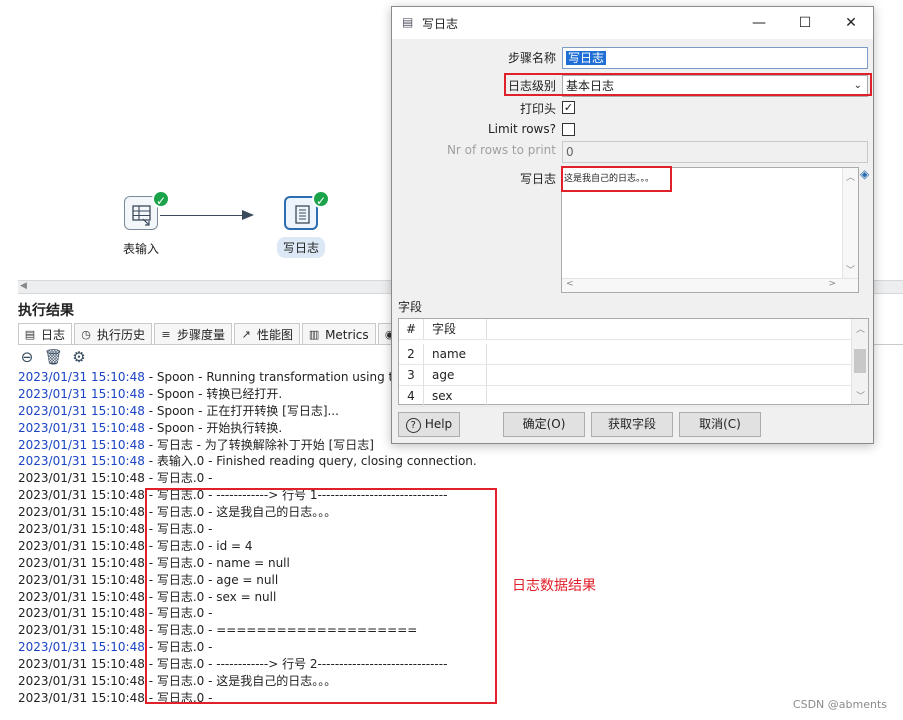 This screenshot has width=903, height=720. Describe the element at coordinates (411, 396) in the screenshot. I see `row-num: 4` at that location.